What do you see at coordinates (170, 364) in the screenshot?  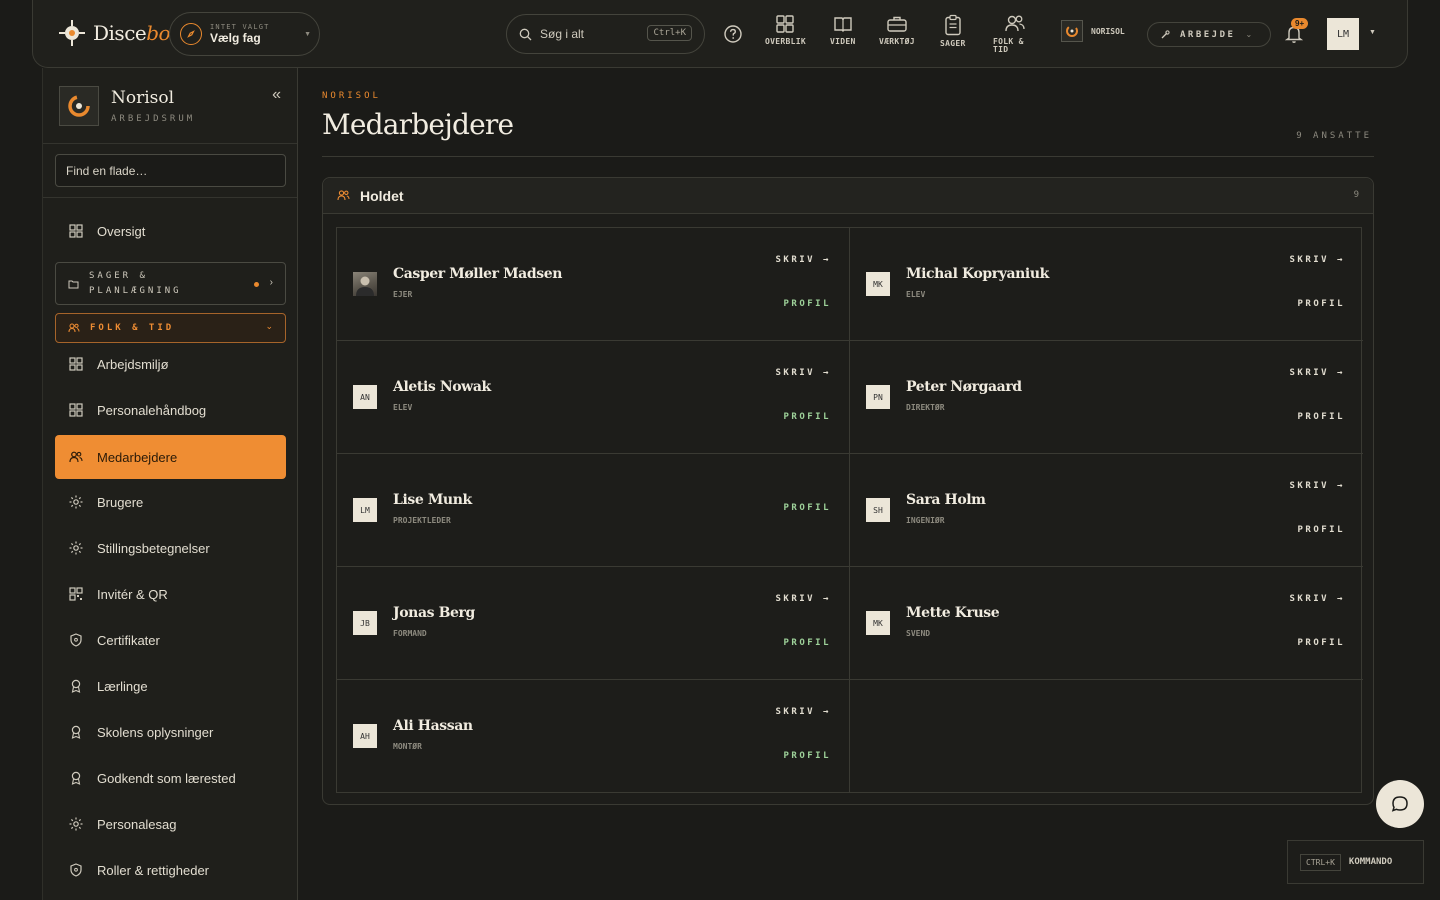 I see `sidebar-item-arbejdsmiljoe: Arbejdsmiljø` at bounding box center [170, 364].